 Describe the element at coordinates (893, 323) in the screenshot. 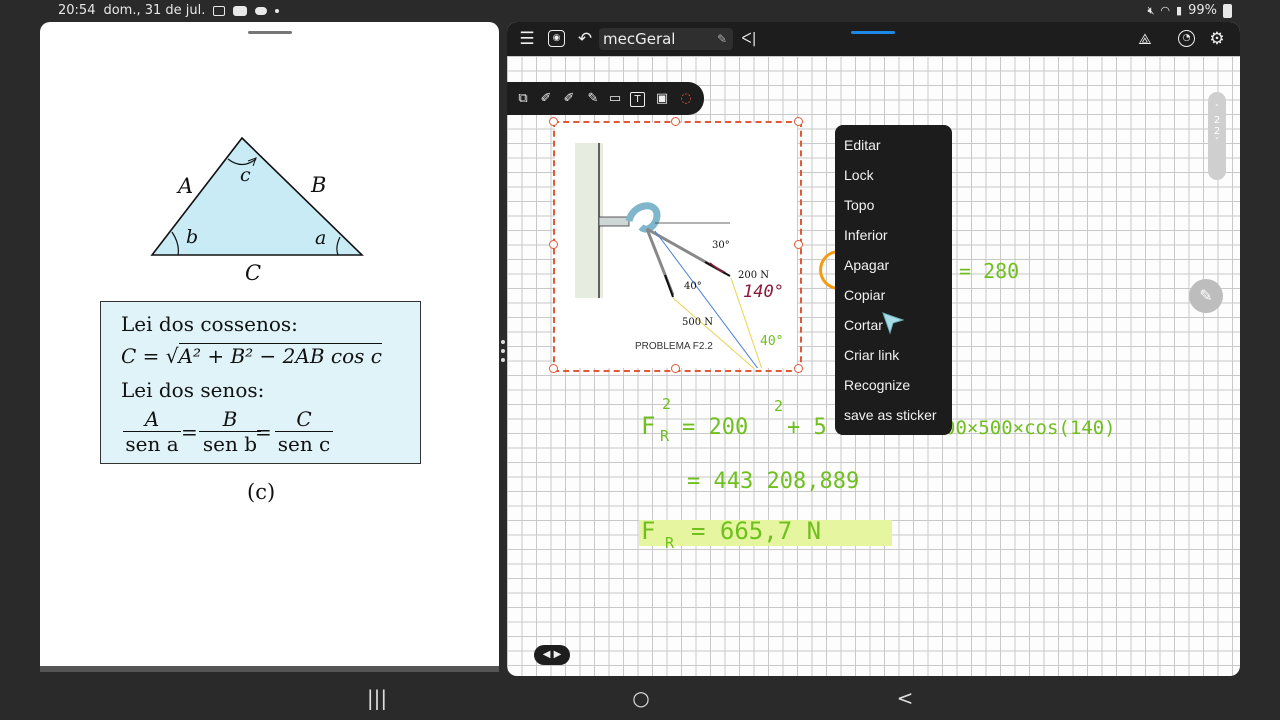

I see `stylus-cursor-icon` at that location.